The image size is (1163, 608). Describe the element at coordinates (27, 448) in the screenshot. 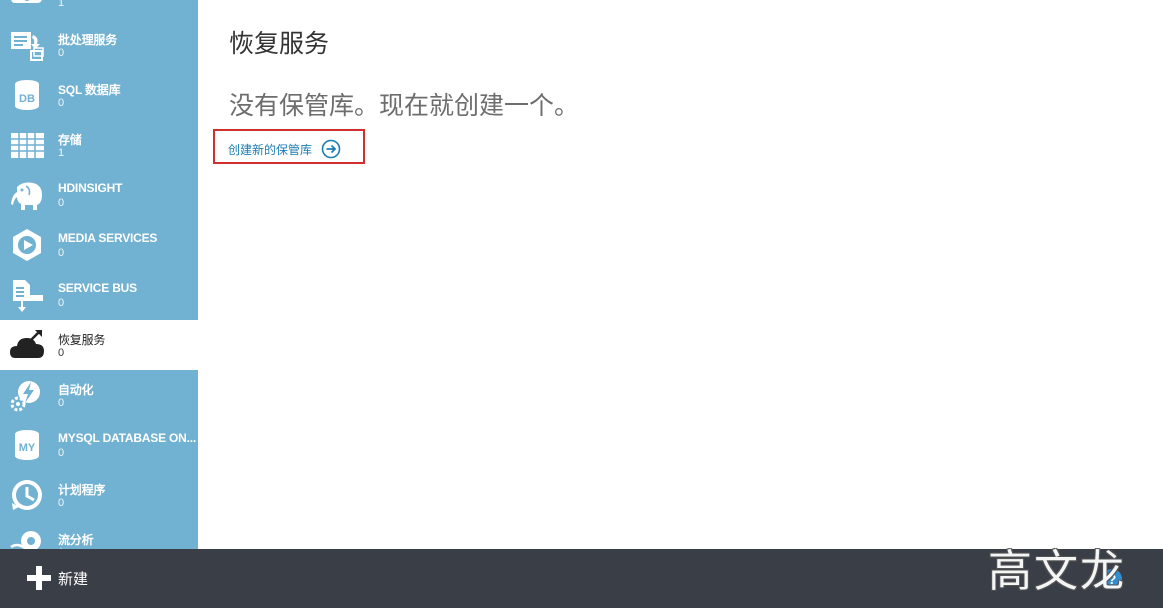

I see `mysql-icon-text: MY` at that location.